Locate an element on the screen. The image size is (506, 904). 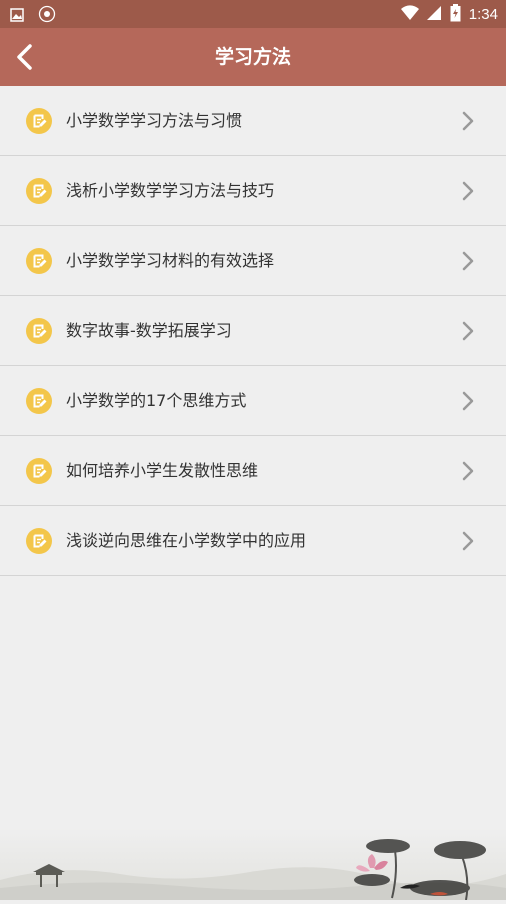
list-item: 小学数学学习方法与习惯 is located at coordinates (253, 121).